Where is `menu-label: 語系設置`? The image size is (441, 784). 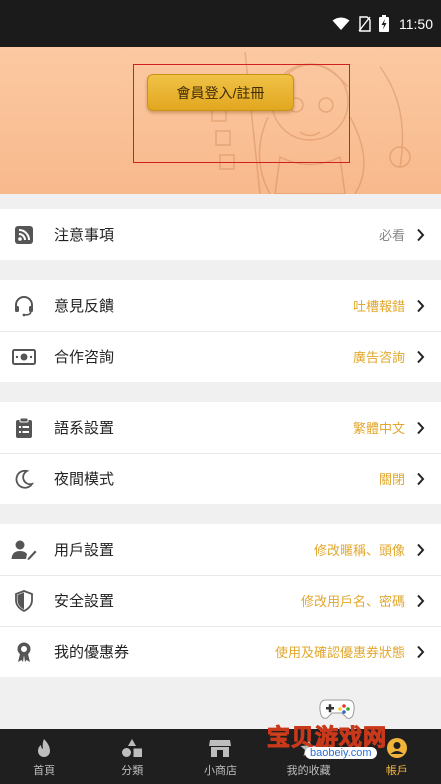
menu-label: 語系設置 is located at coordinates (84, 428).